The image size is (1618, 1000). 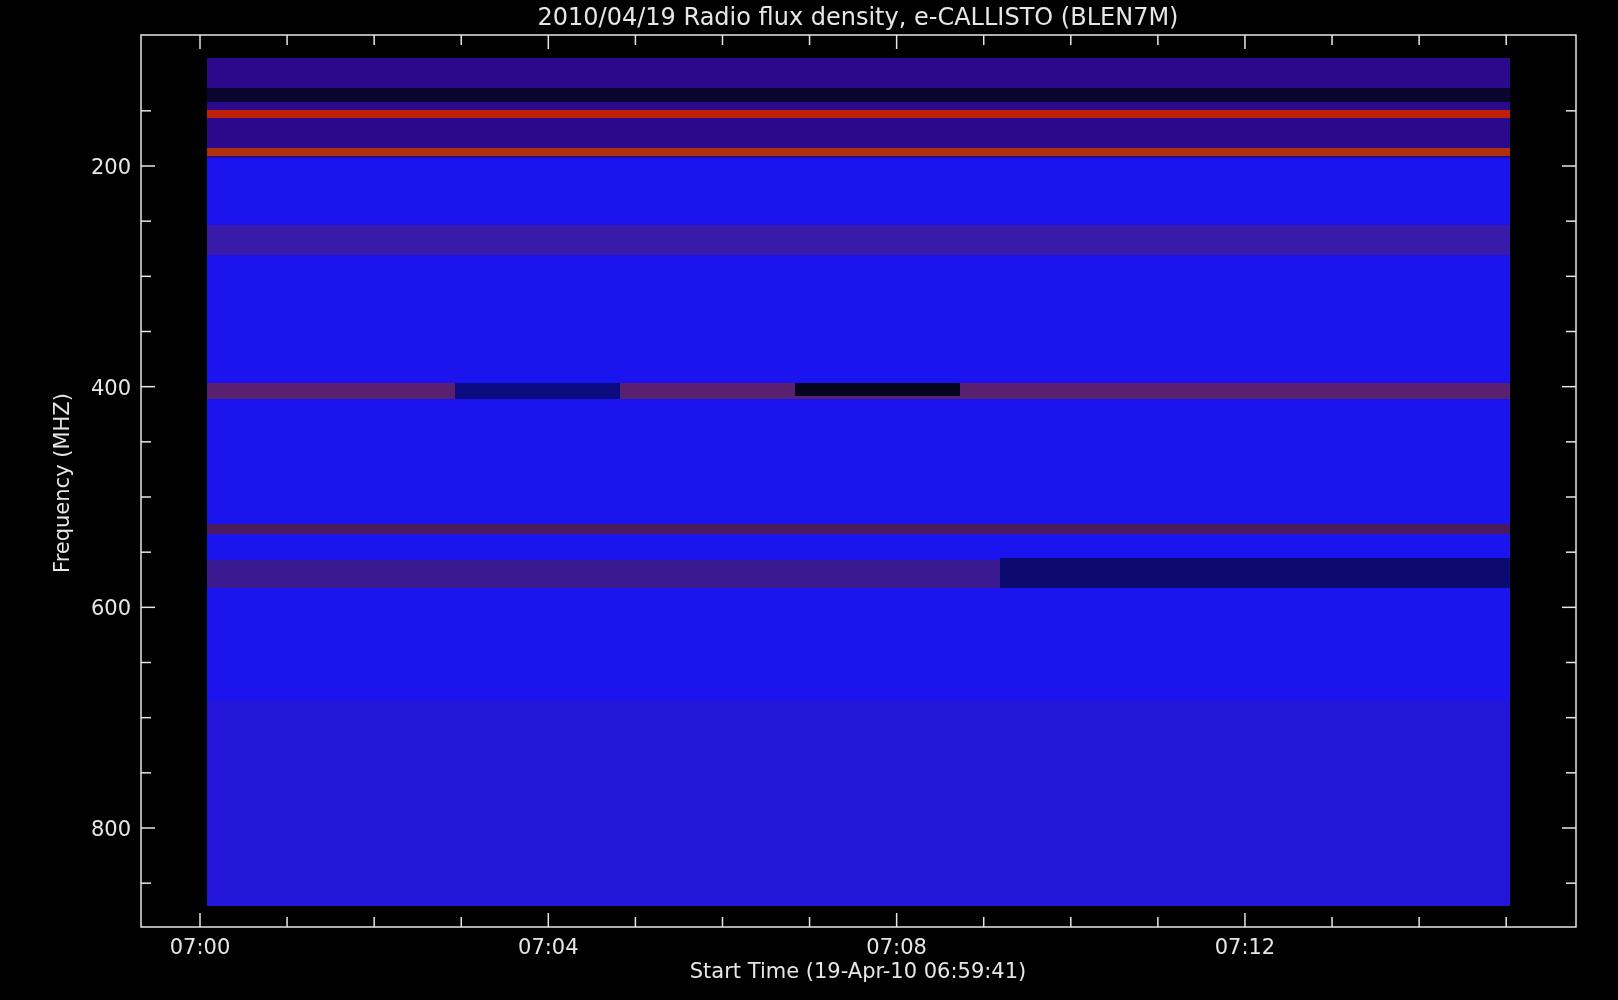 What do you see at coordinates (858, 17) in the screenshot?
I see `chart-title: 2010/04/19 Radio flux density, e-CALLISTO (BLEN7M)` at bounding box center [858, 17].